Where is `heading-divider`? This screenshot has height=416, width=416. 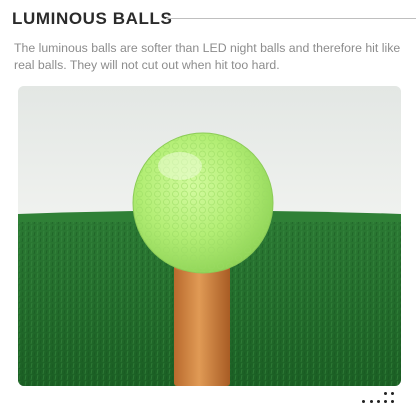
heading-divider is located at coordinates (291, 18).